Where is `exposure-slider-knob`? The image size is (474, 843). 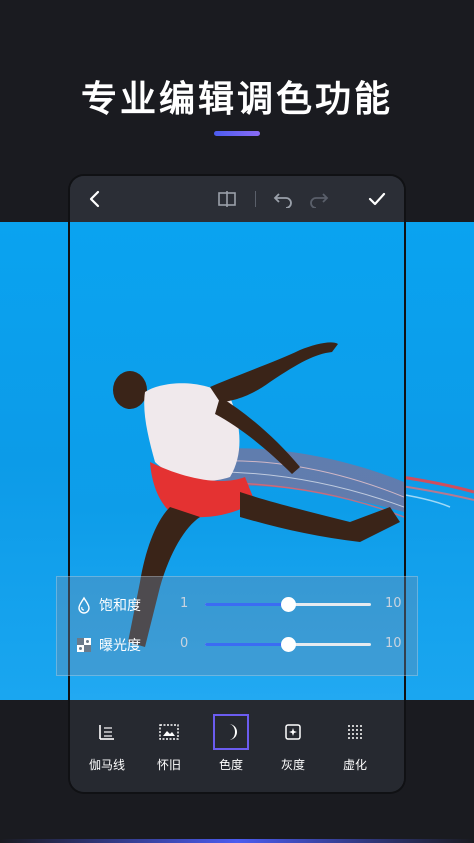
exposure-slider-knob is located at coordinates (288, 644).